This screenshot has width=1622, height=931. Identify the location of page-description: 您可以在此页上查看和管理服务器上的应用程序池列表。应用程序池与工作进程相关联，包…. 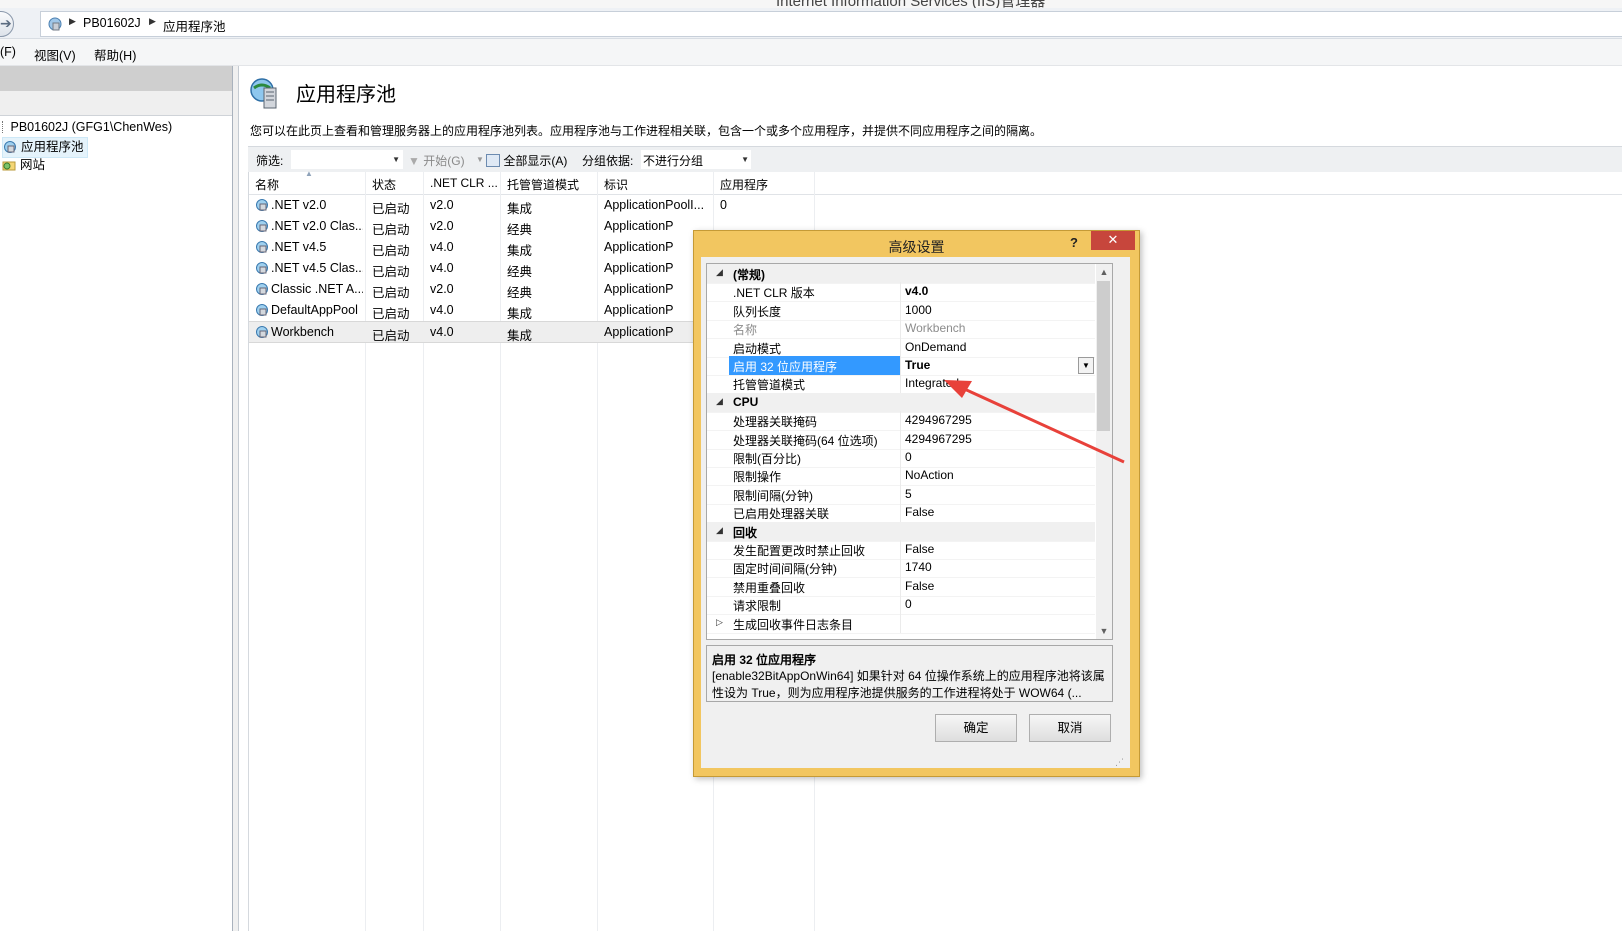
(646, 131).